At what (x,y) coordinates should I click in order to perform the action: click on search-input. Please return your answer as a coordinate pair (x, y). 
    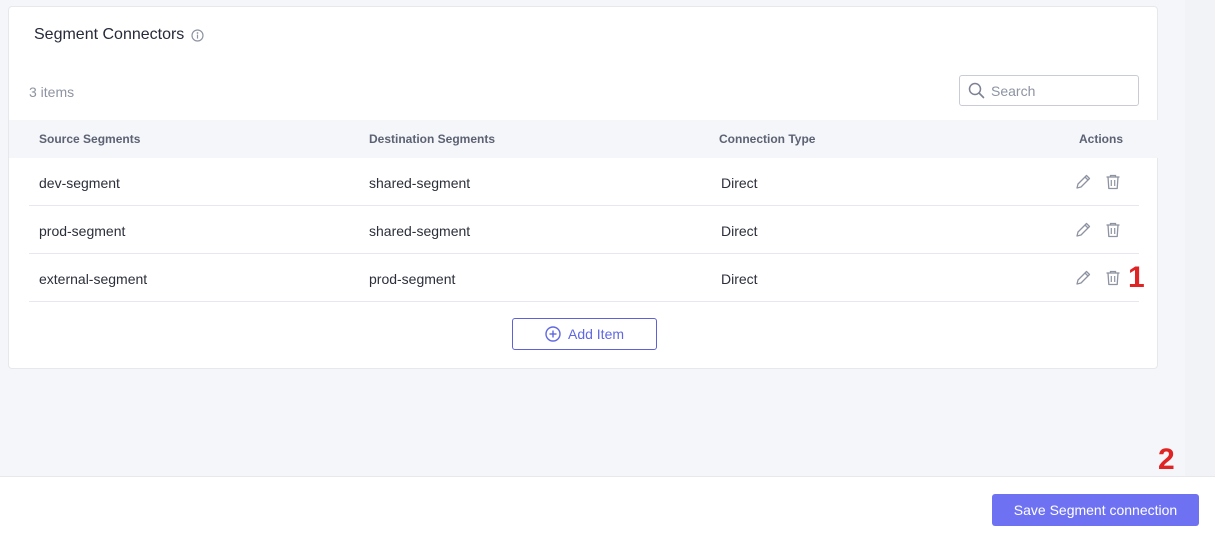
    Looking at the image, I should click on (1061, 90).